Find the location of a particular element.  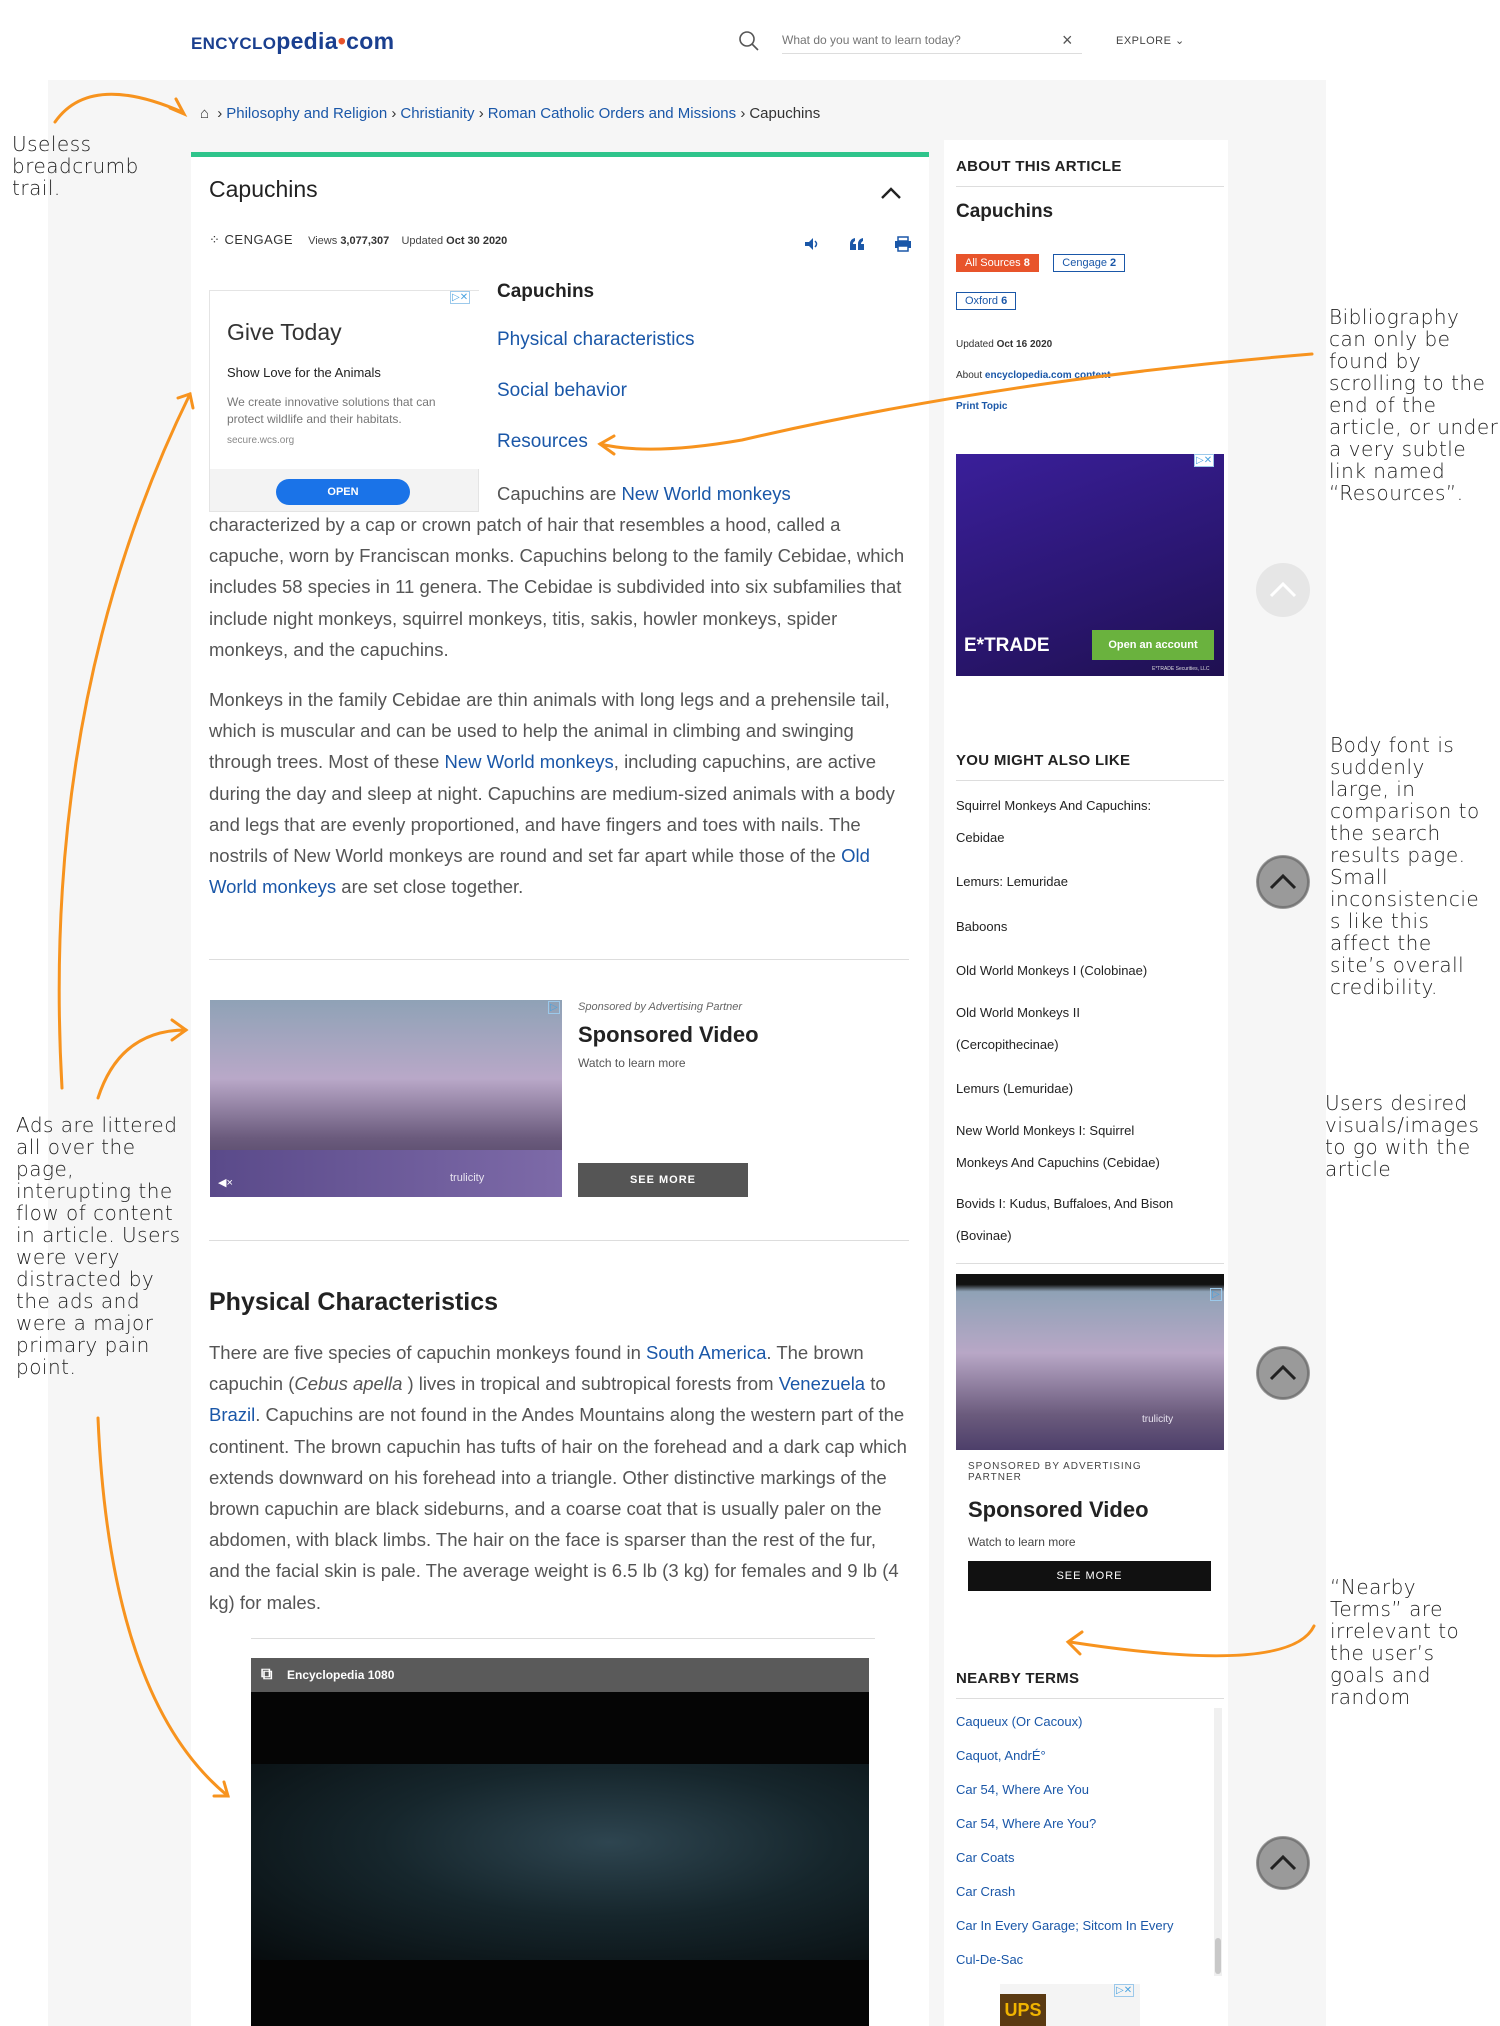

link-venezuela: Venezuela is located at coordinates (822, 1383).